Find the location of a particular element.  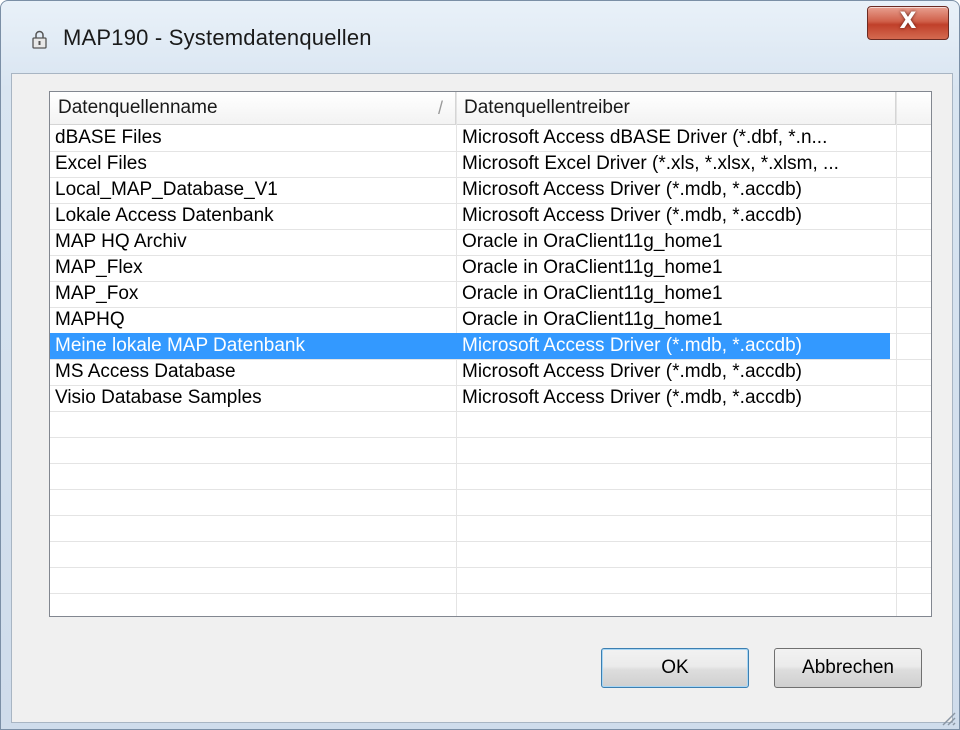

sort-indicator-icon: / is located at coordinates (440, 108).